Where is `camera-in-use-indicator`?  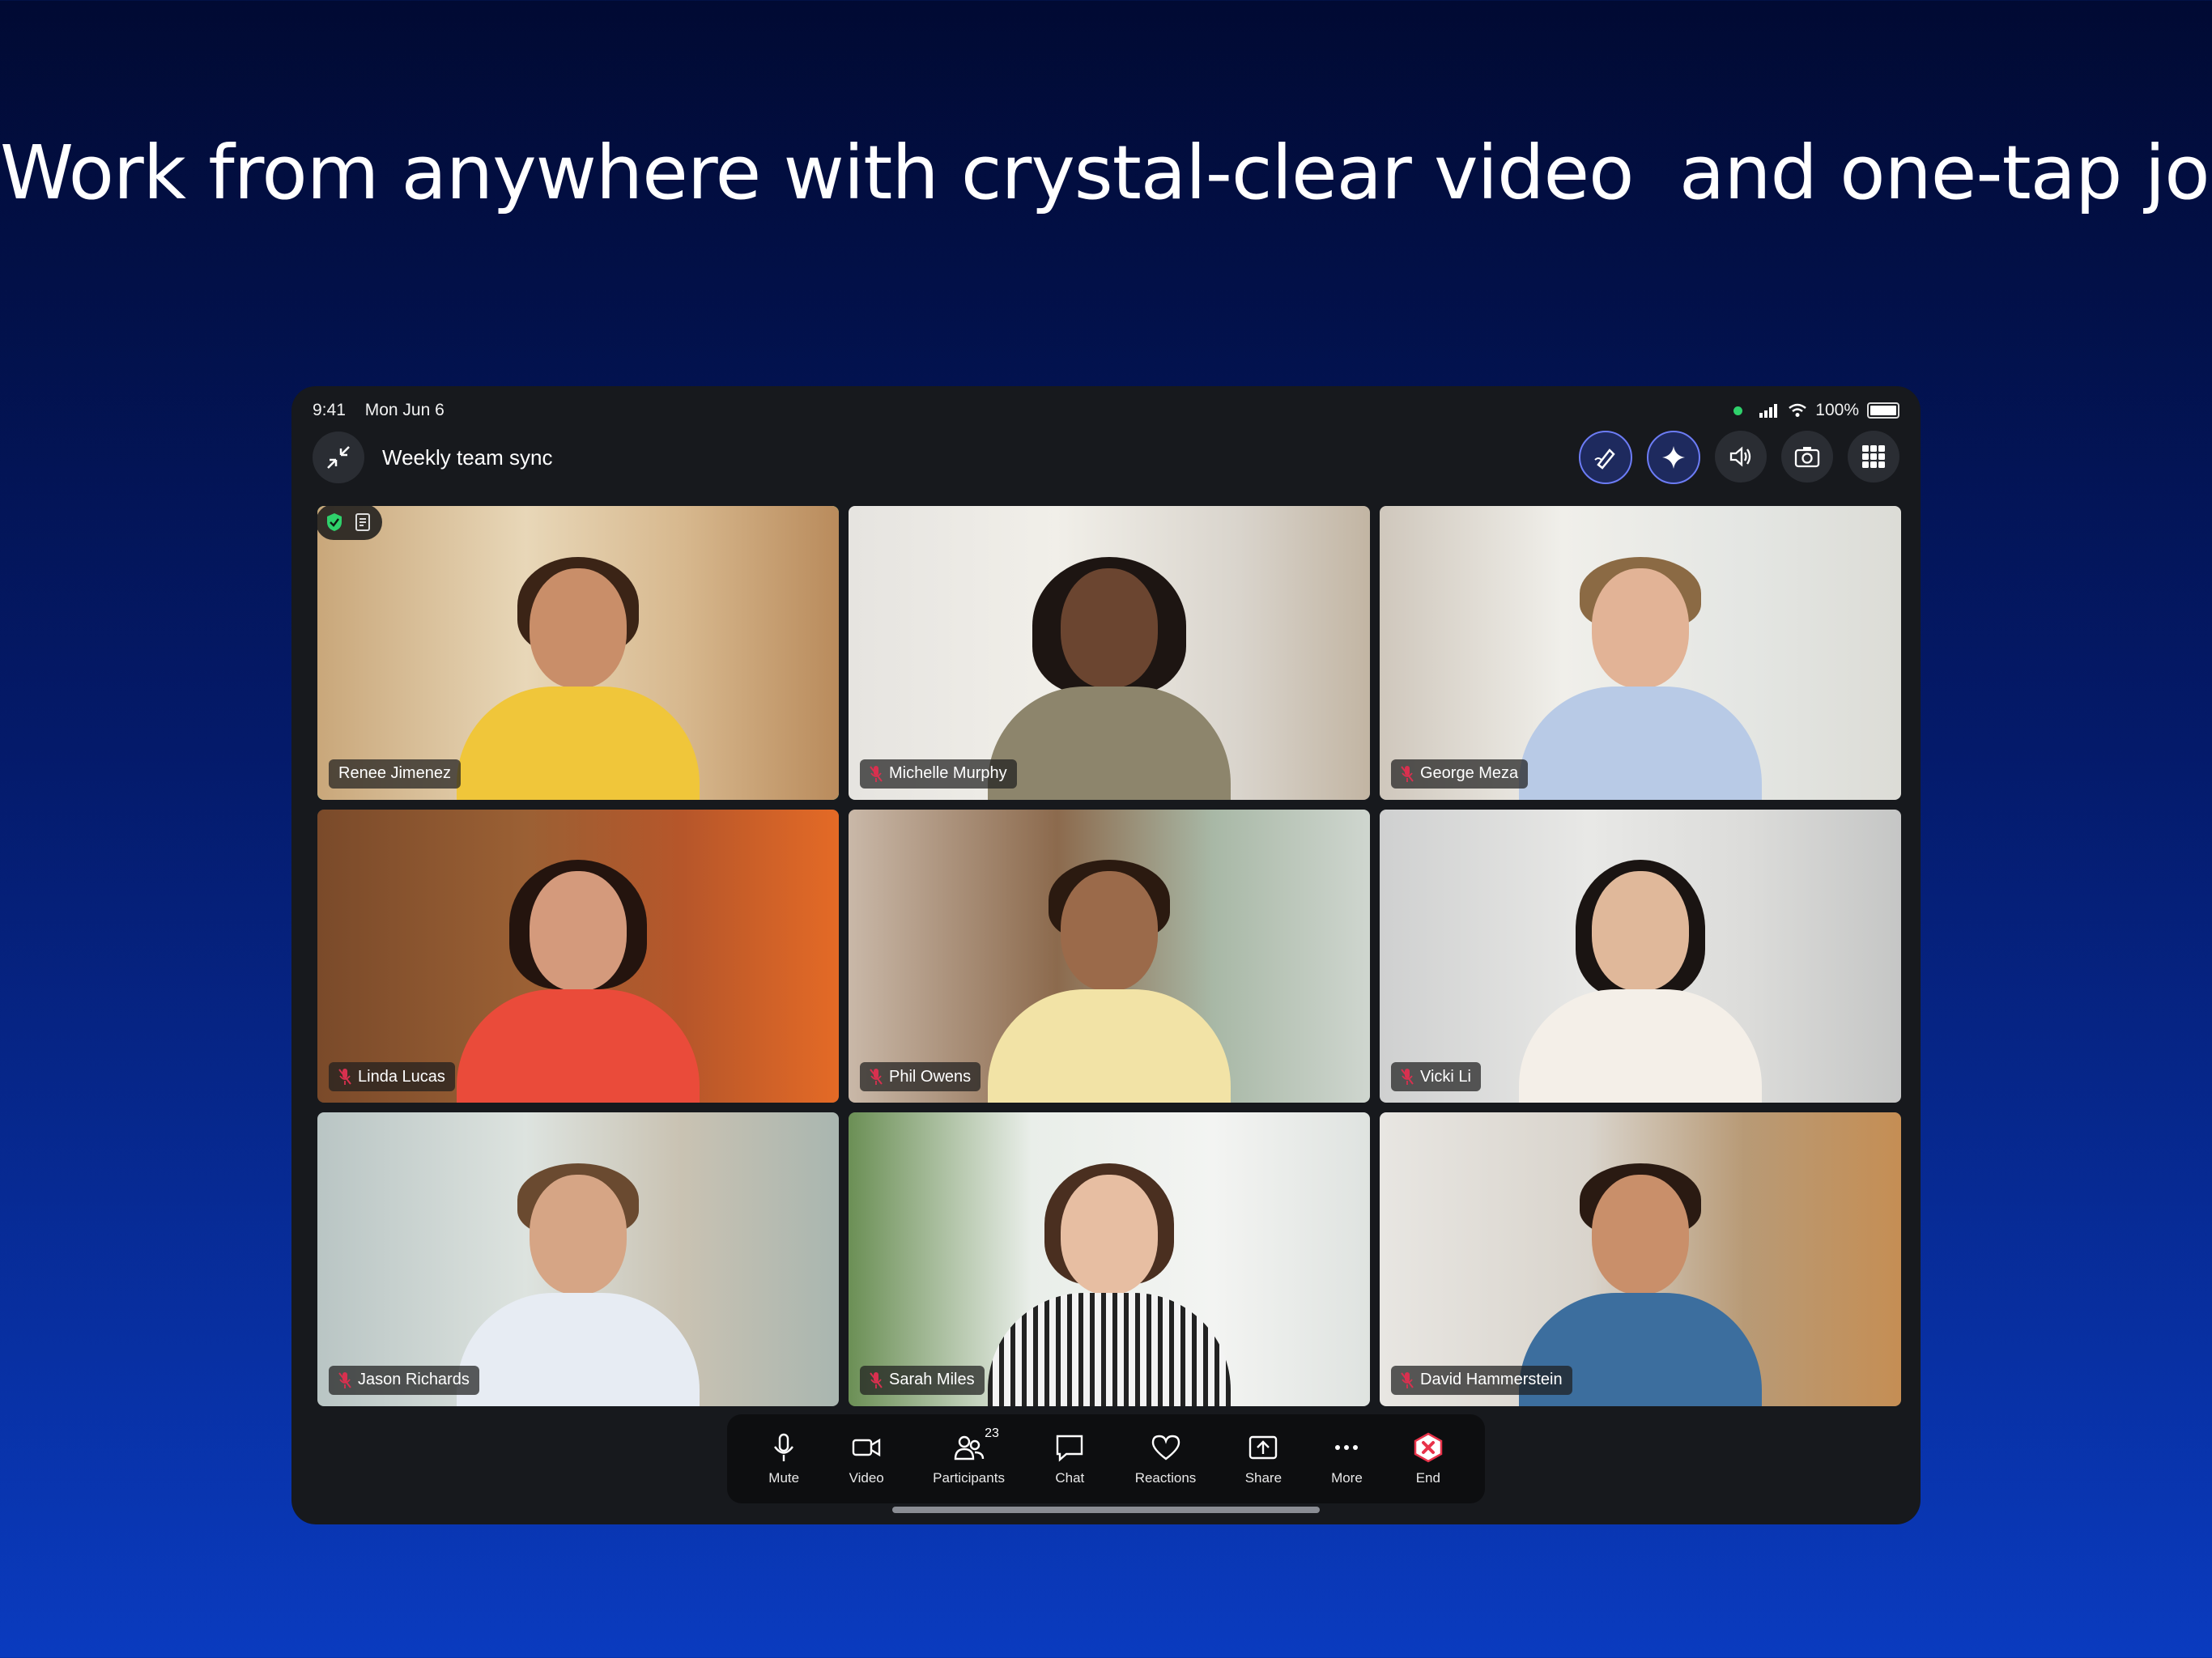 camera-in-use-indicator is located at coordinates (1738, 410).